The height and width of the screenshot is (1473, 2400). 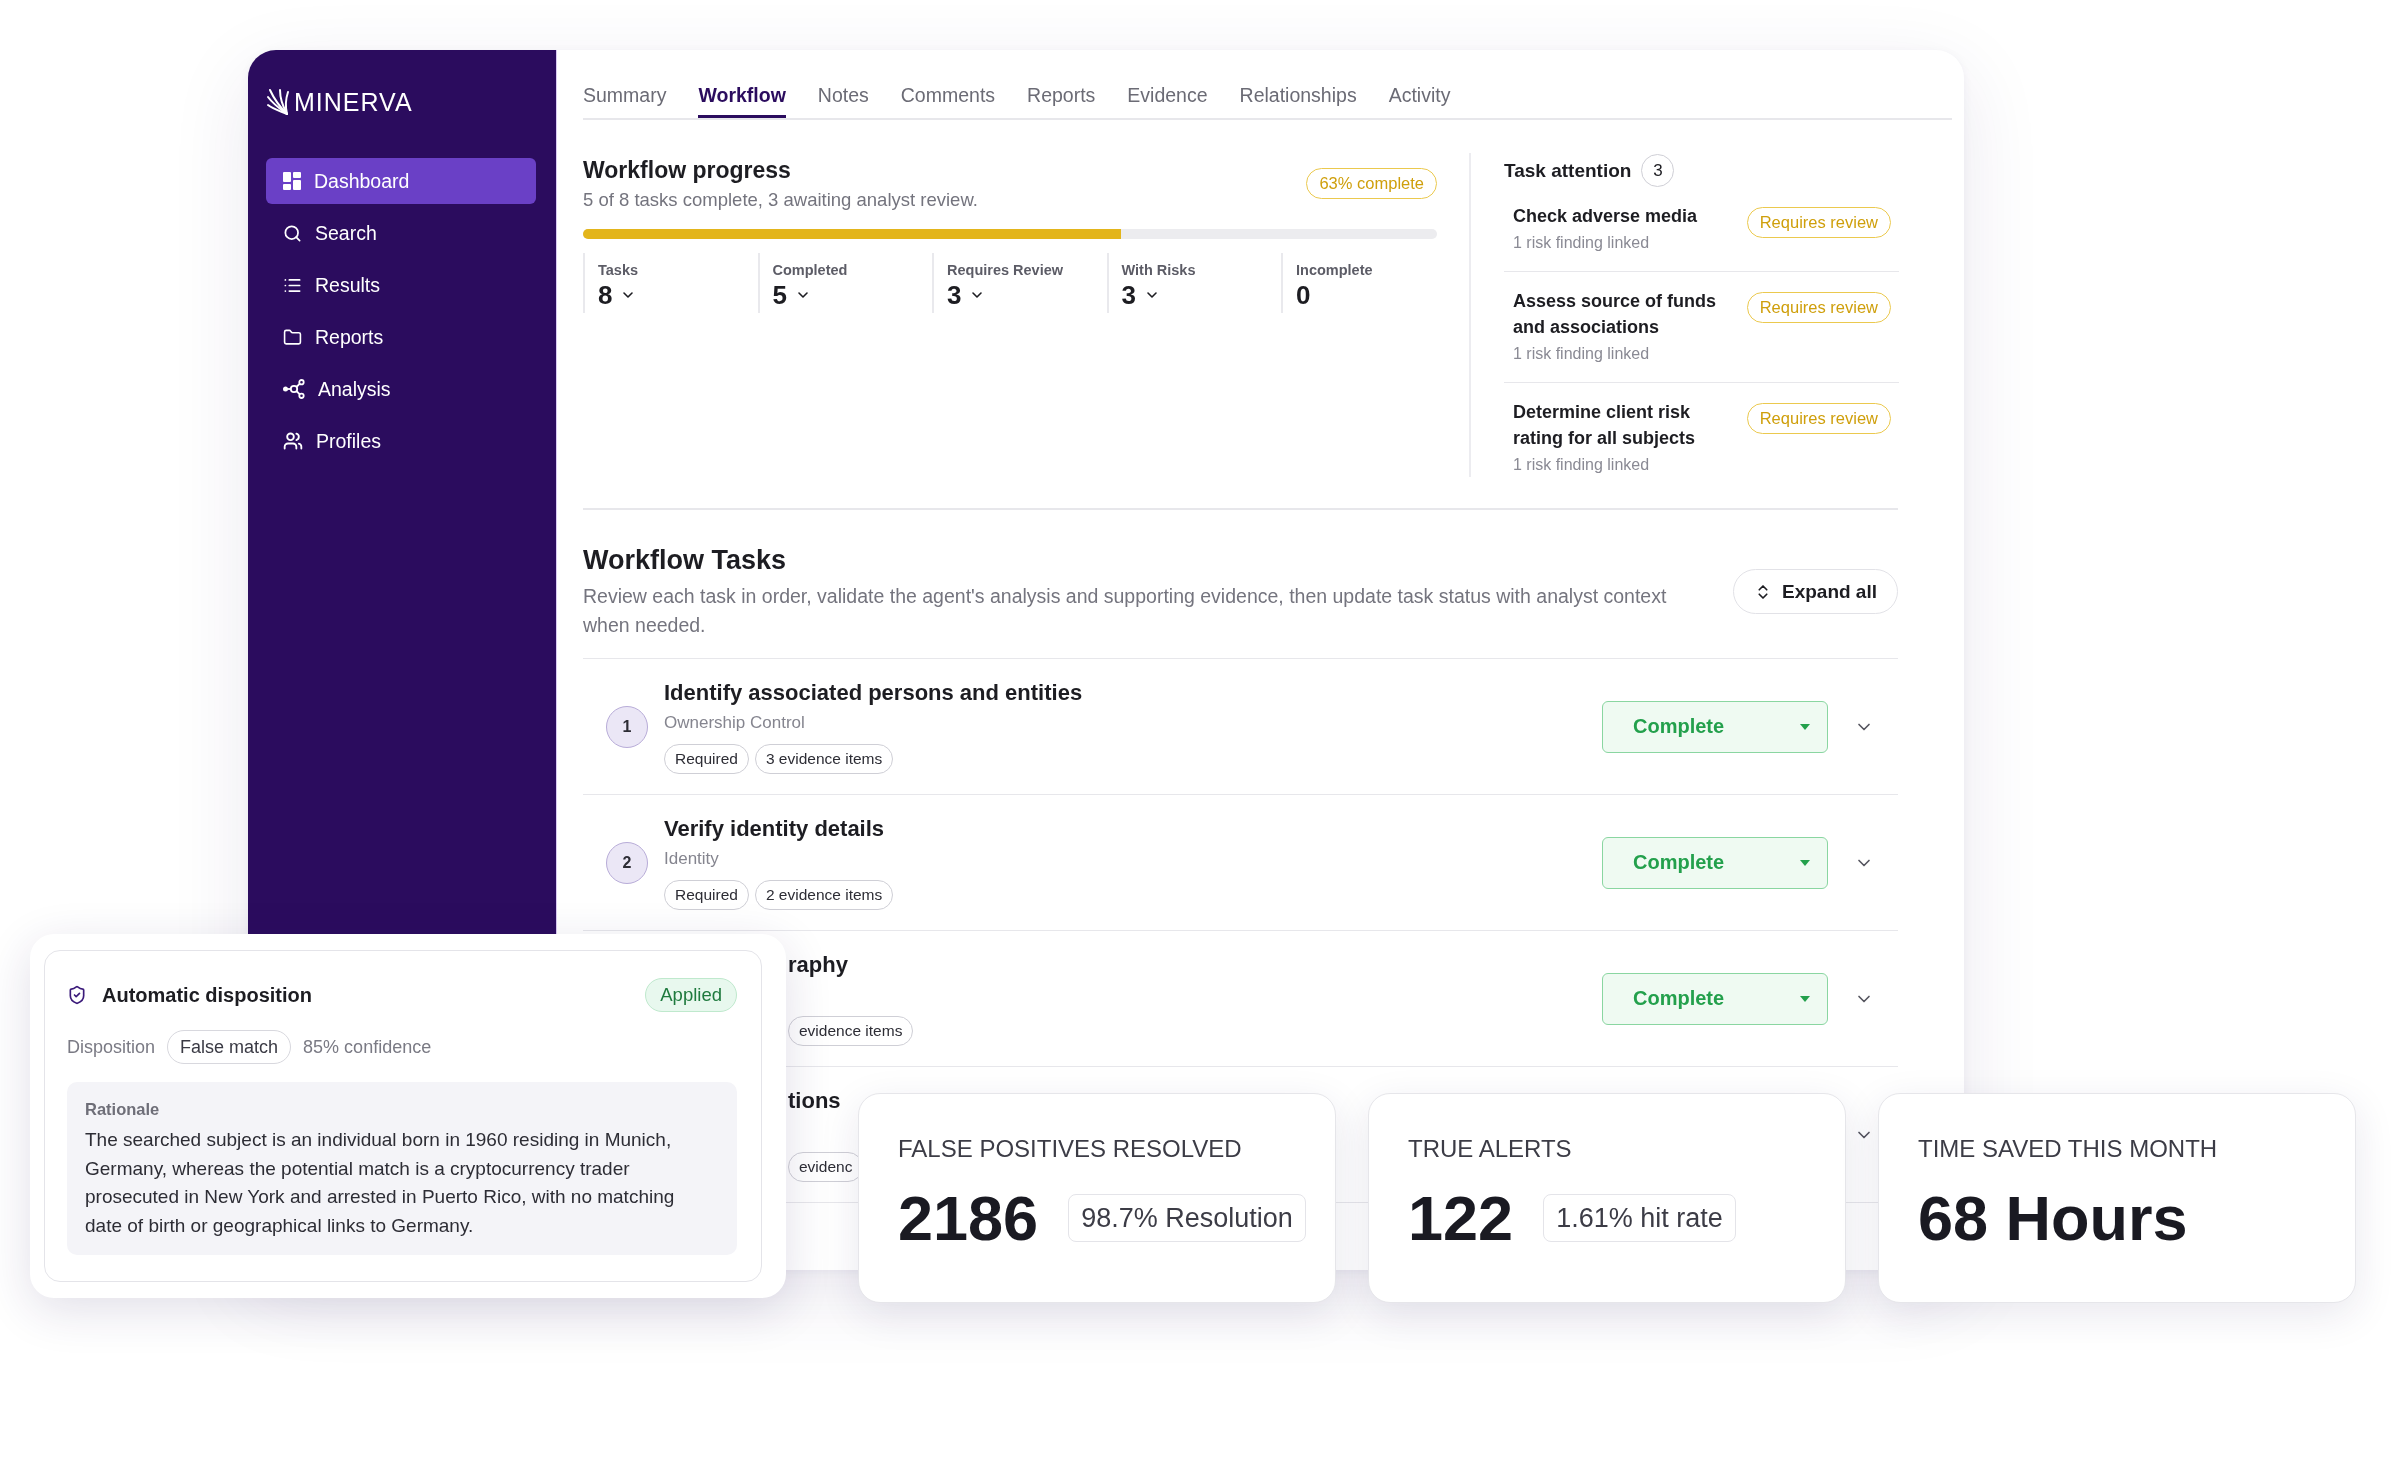 I want to click on stat-card-label: FALSE POSITIVES RESOLVED, so click(x=1070, y=1149).